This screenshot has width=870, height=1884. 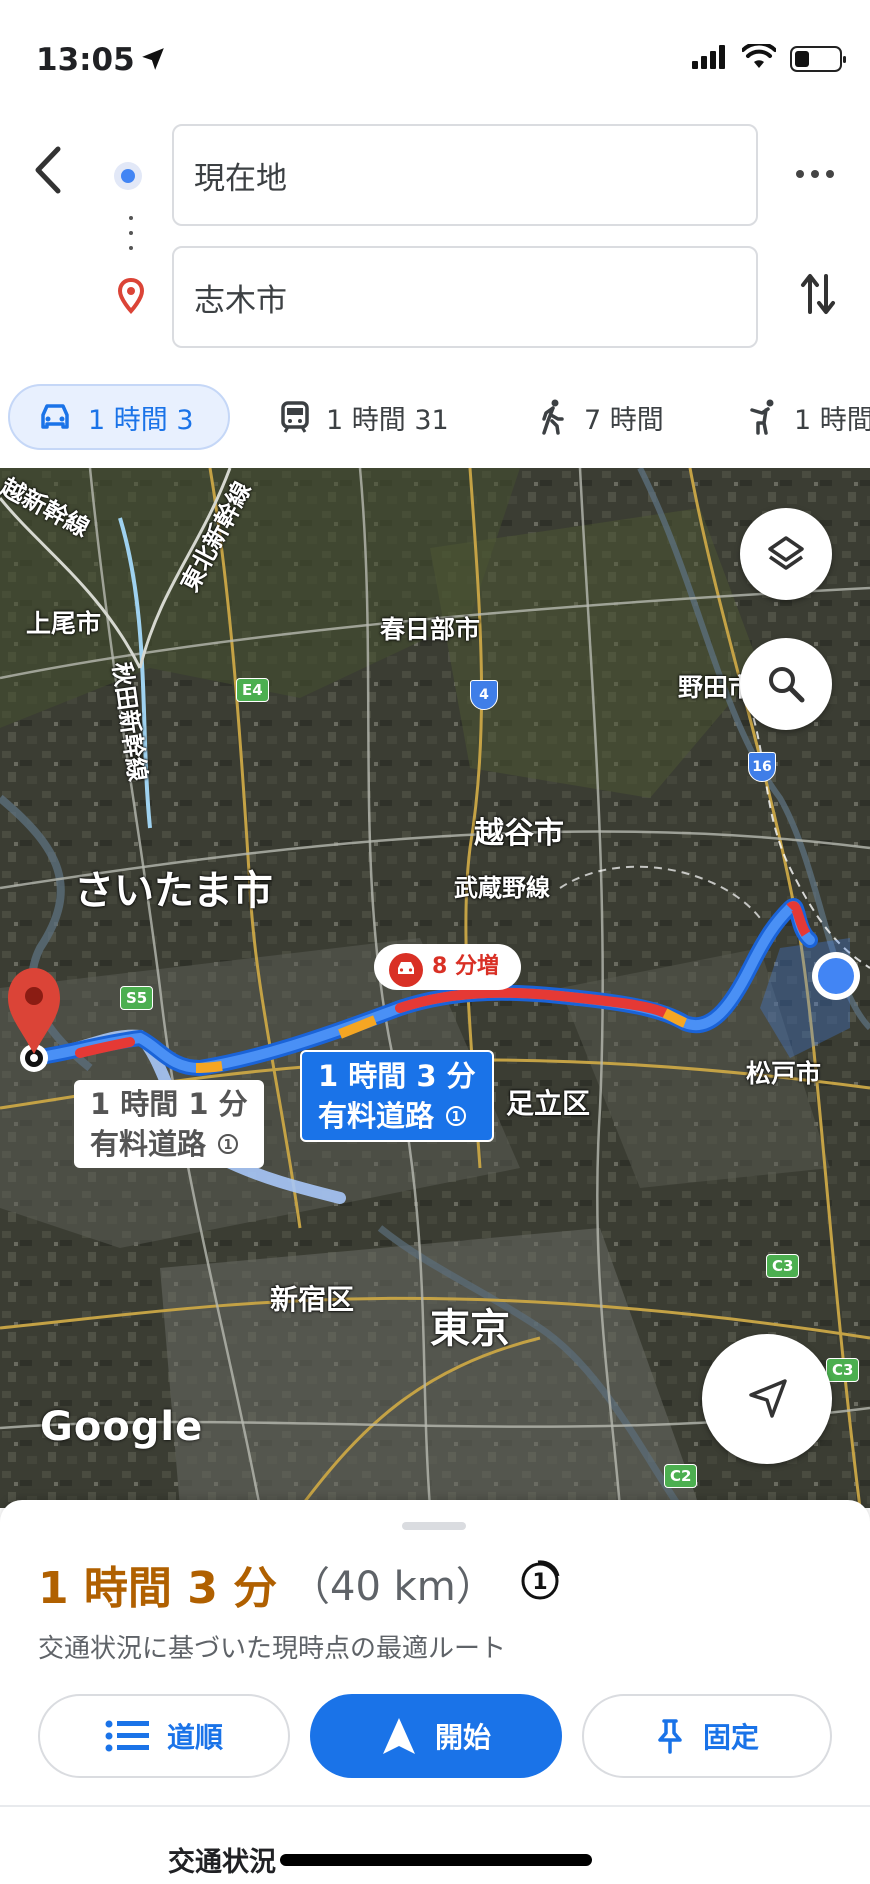 I want to click on back-button, so click(x=50, y=170).